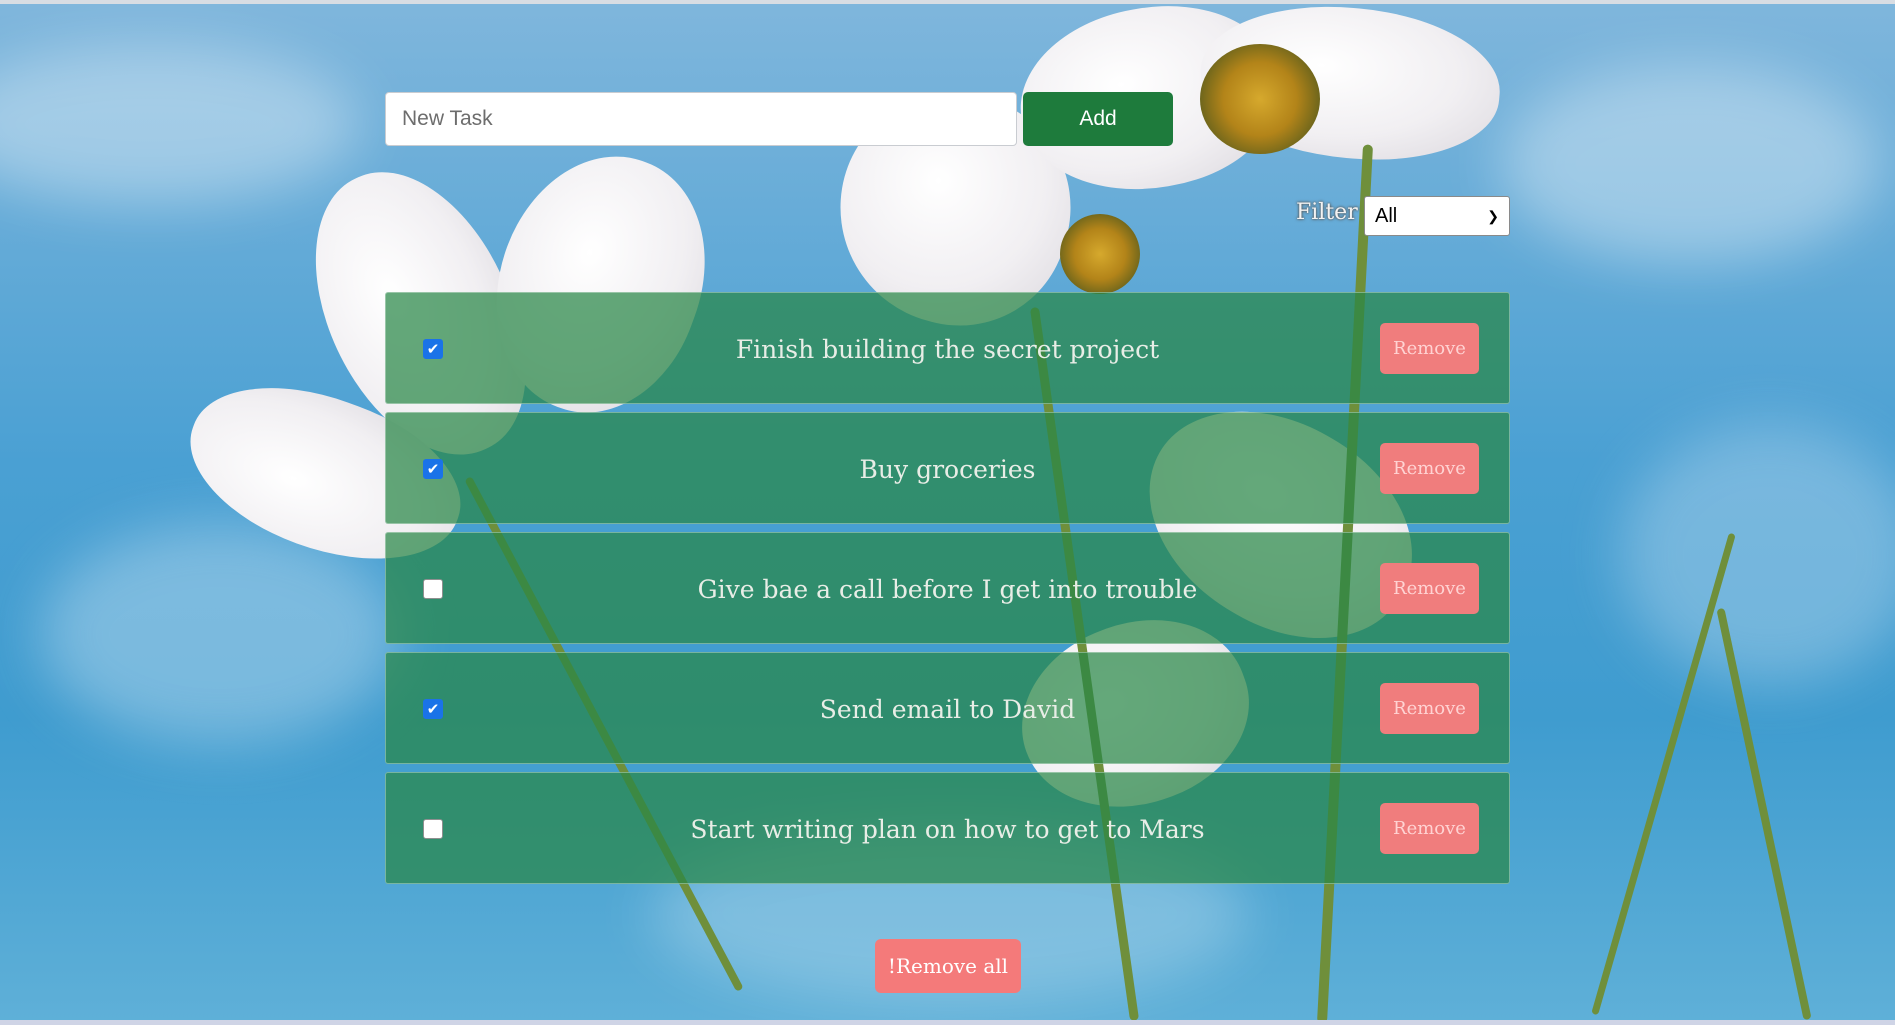  I want to click on task-row: ✔ Send email to David Remove, so click(947, 708).